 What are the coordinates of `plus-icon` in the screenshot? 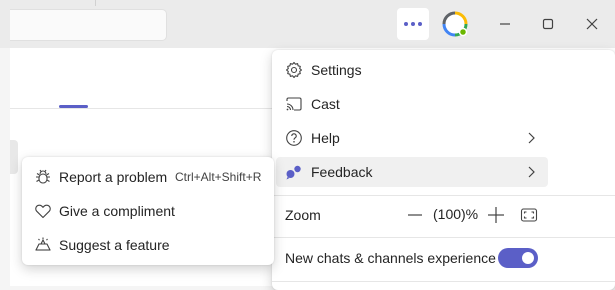 It's located at (496, 215).